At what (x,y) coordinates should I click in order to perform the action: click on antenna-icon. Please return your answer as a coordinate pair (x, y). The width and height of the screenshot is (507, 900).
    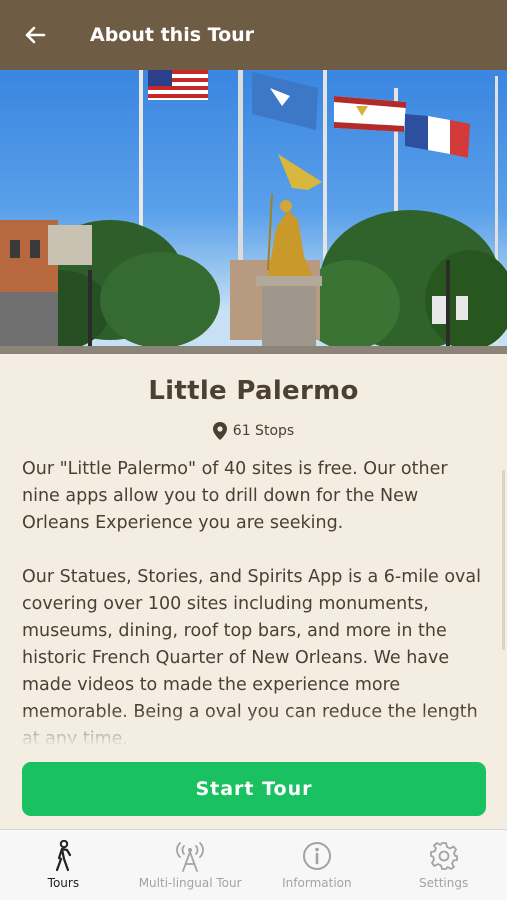
    Looking at the image, I should click on (190, 857).